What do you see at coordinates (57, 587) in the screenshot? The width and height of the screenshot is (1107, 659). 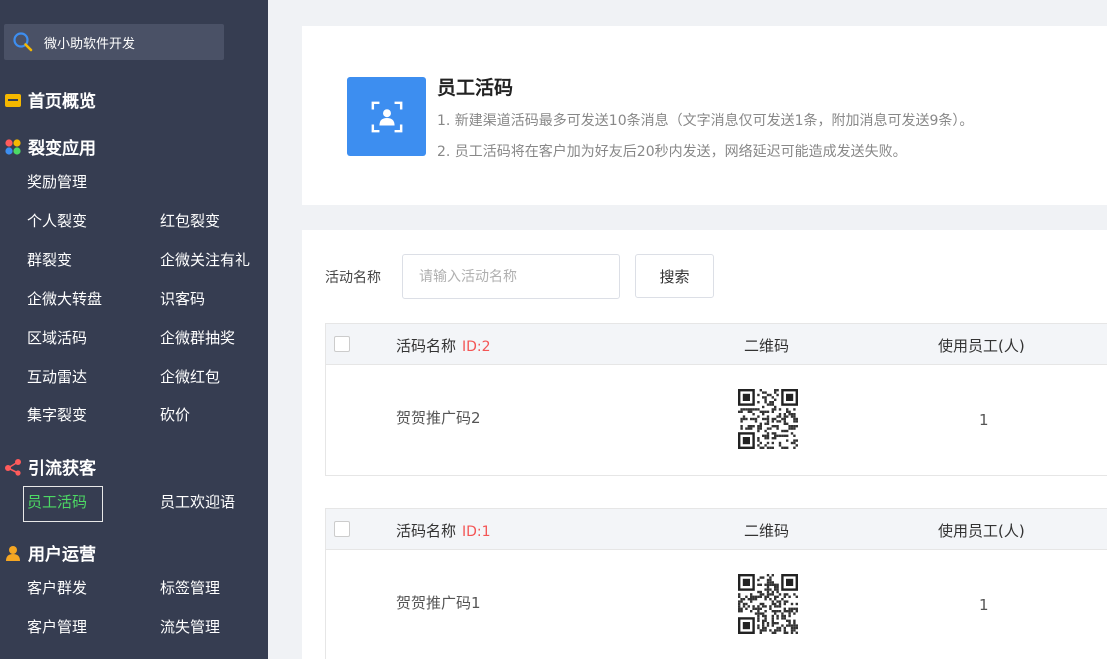 I see `sidebar-item-customer-broadcast: 客户群发` at bounding box center [57, 587].